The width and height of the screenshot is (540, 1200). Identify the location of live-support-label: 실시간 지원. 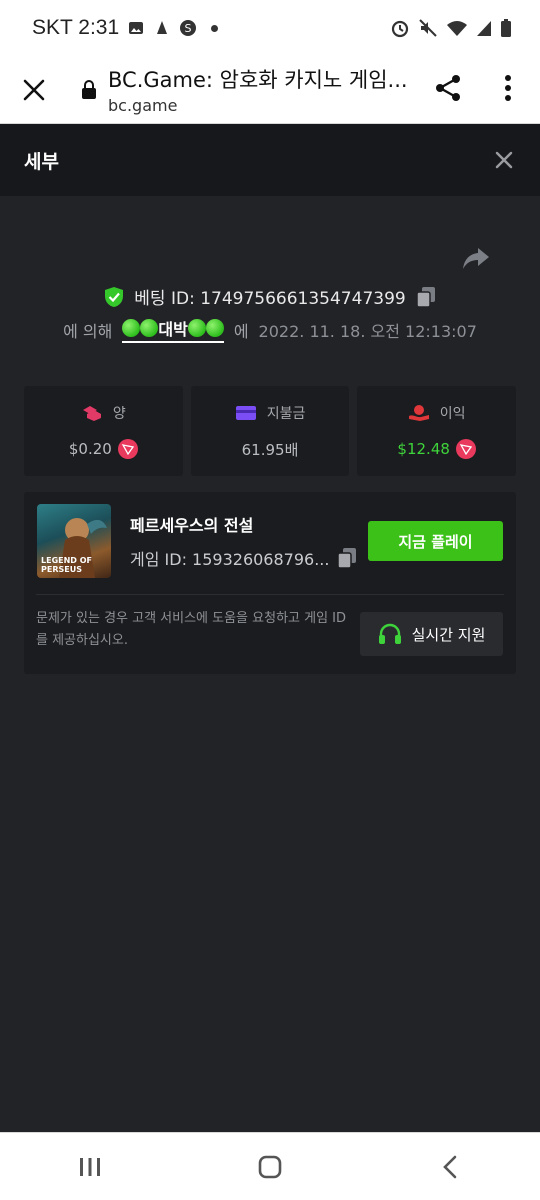
(448, 634).